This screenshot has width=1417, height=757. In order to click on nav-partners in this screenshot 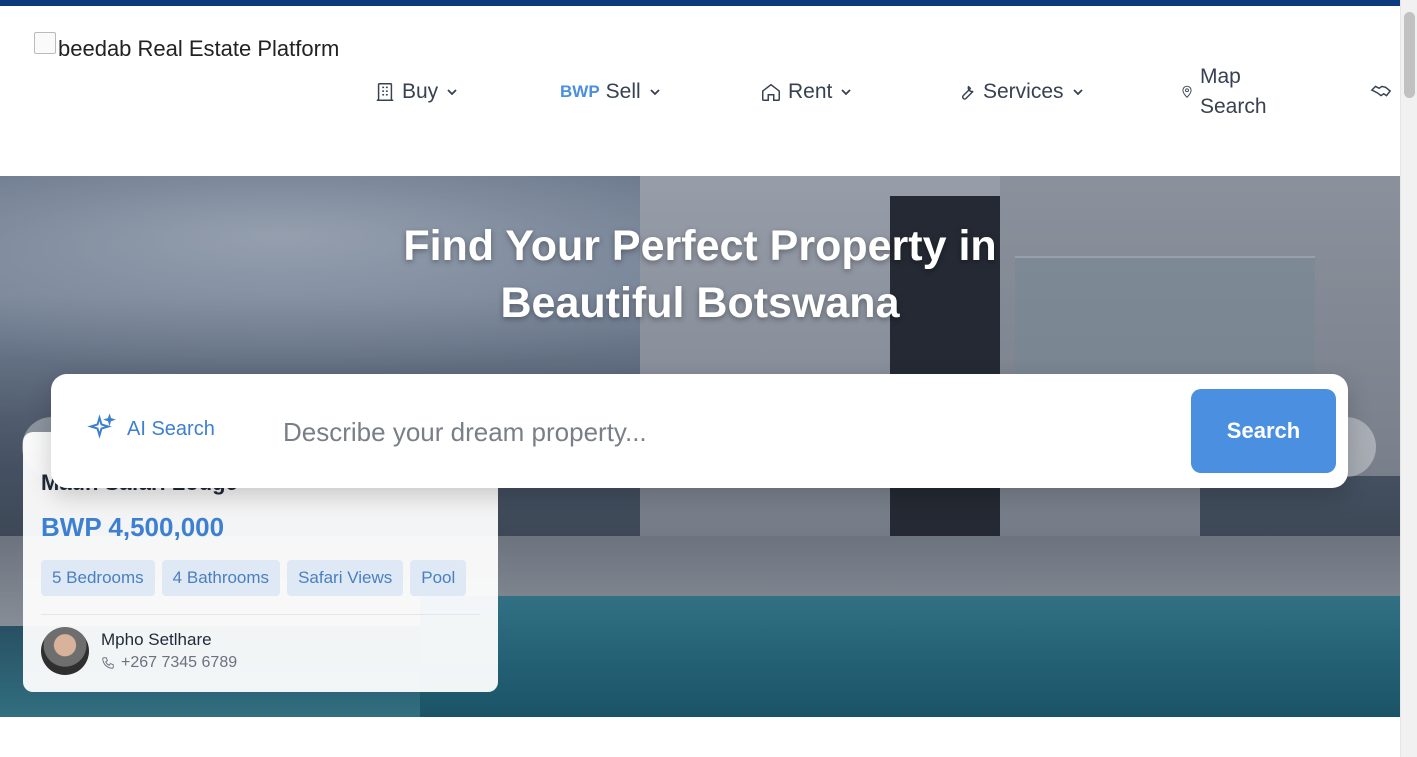, I will do `click(1381, 91)`.